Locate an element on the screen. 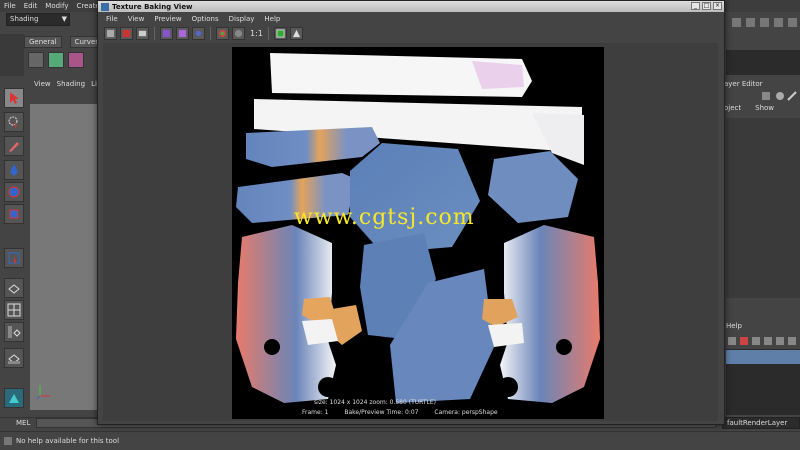 Image resolution: width=800 pixels, height=450 pixels. viewport-menubar: View Shading Li is located at coordinates (65, 85).